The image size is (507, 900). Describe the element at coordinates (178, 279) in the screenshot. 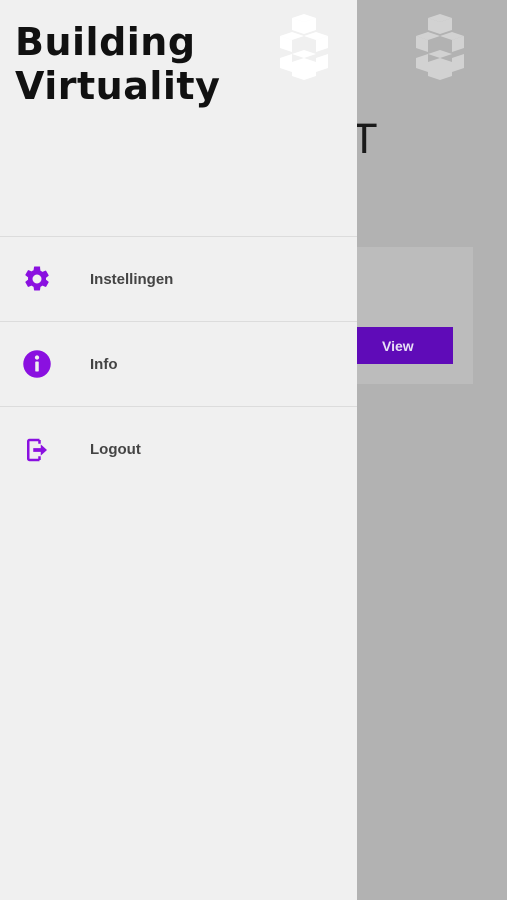

I see `menu-item-instellingen: Instellingen` at that location.